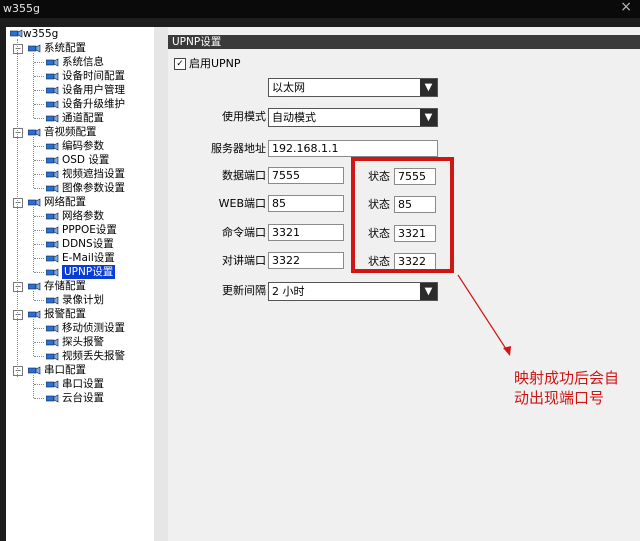 This screenshot has height=541, width=640. I want to click on annotation-text: 映射成功后会自 动出现端口号, so click(577, 388).